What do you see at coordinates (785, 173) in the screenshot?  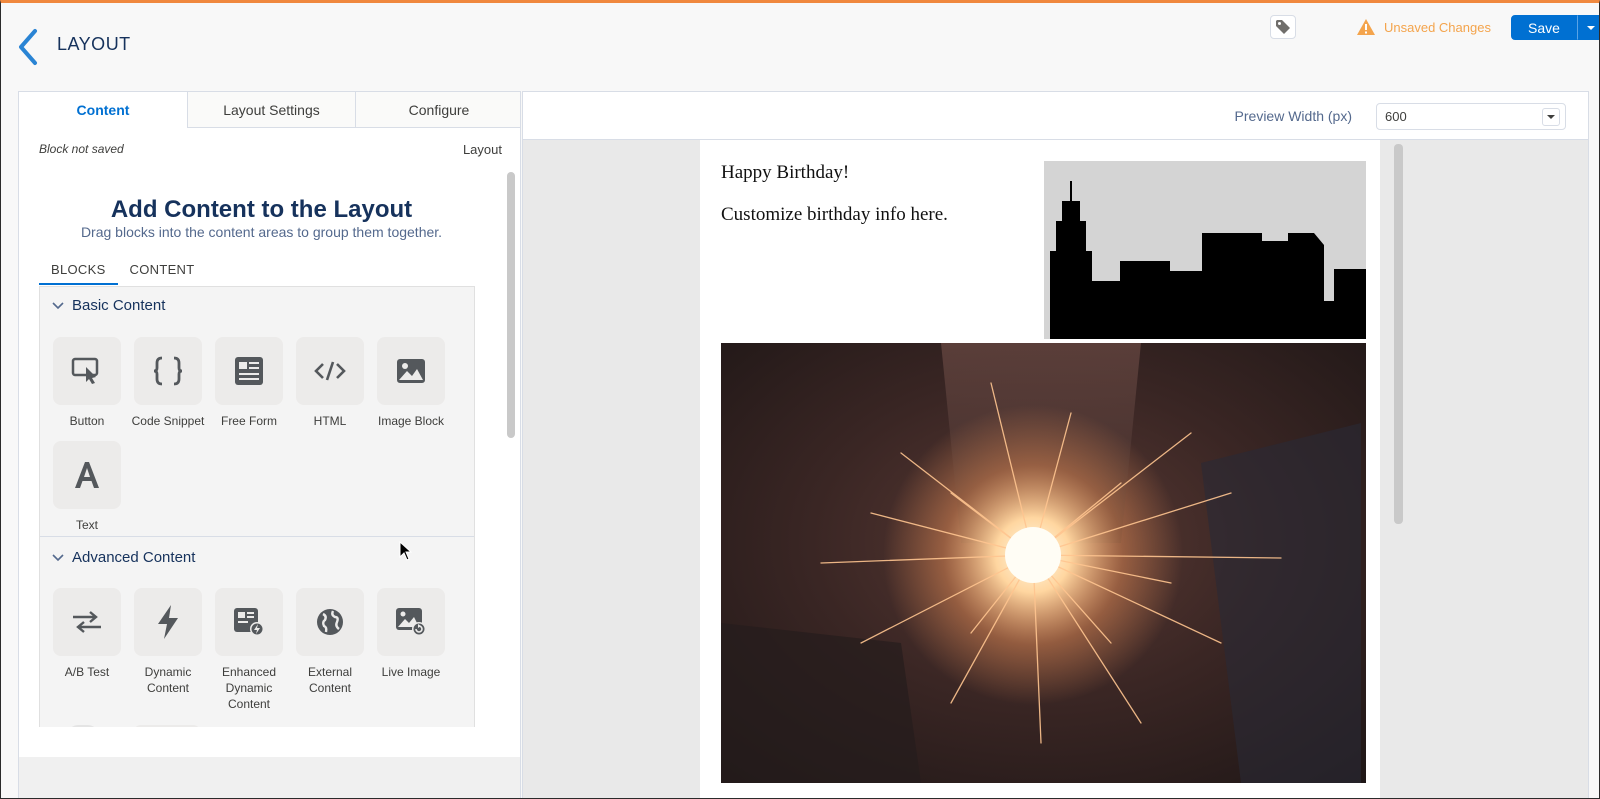 I see `email-greeting: Happy Birthday!` at bounding box center [785, 173].